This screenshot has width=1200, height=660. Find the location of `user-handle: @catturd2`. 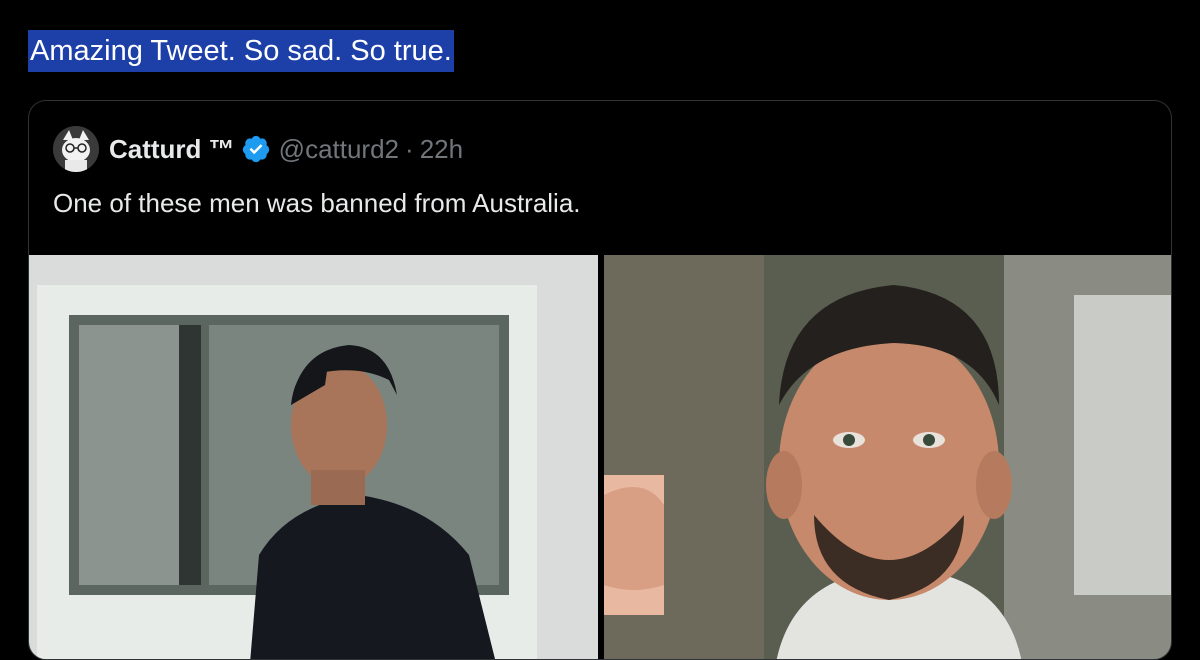

user-handle: @catturd2 is located at coordinates (339, 149).